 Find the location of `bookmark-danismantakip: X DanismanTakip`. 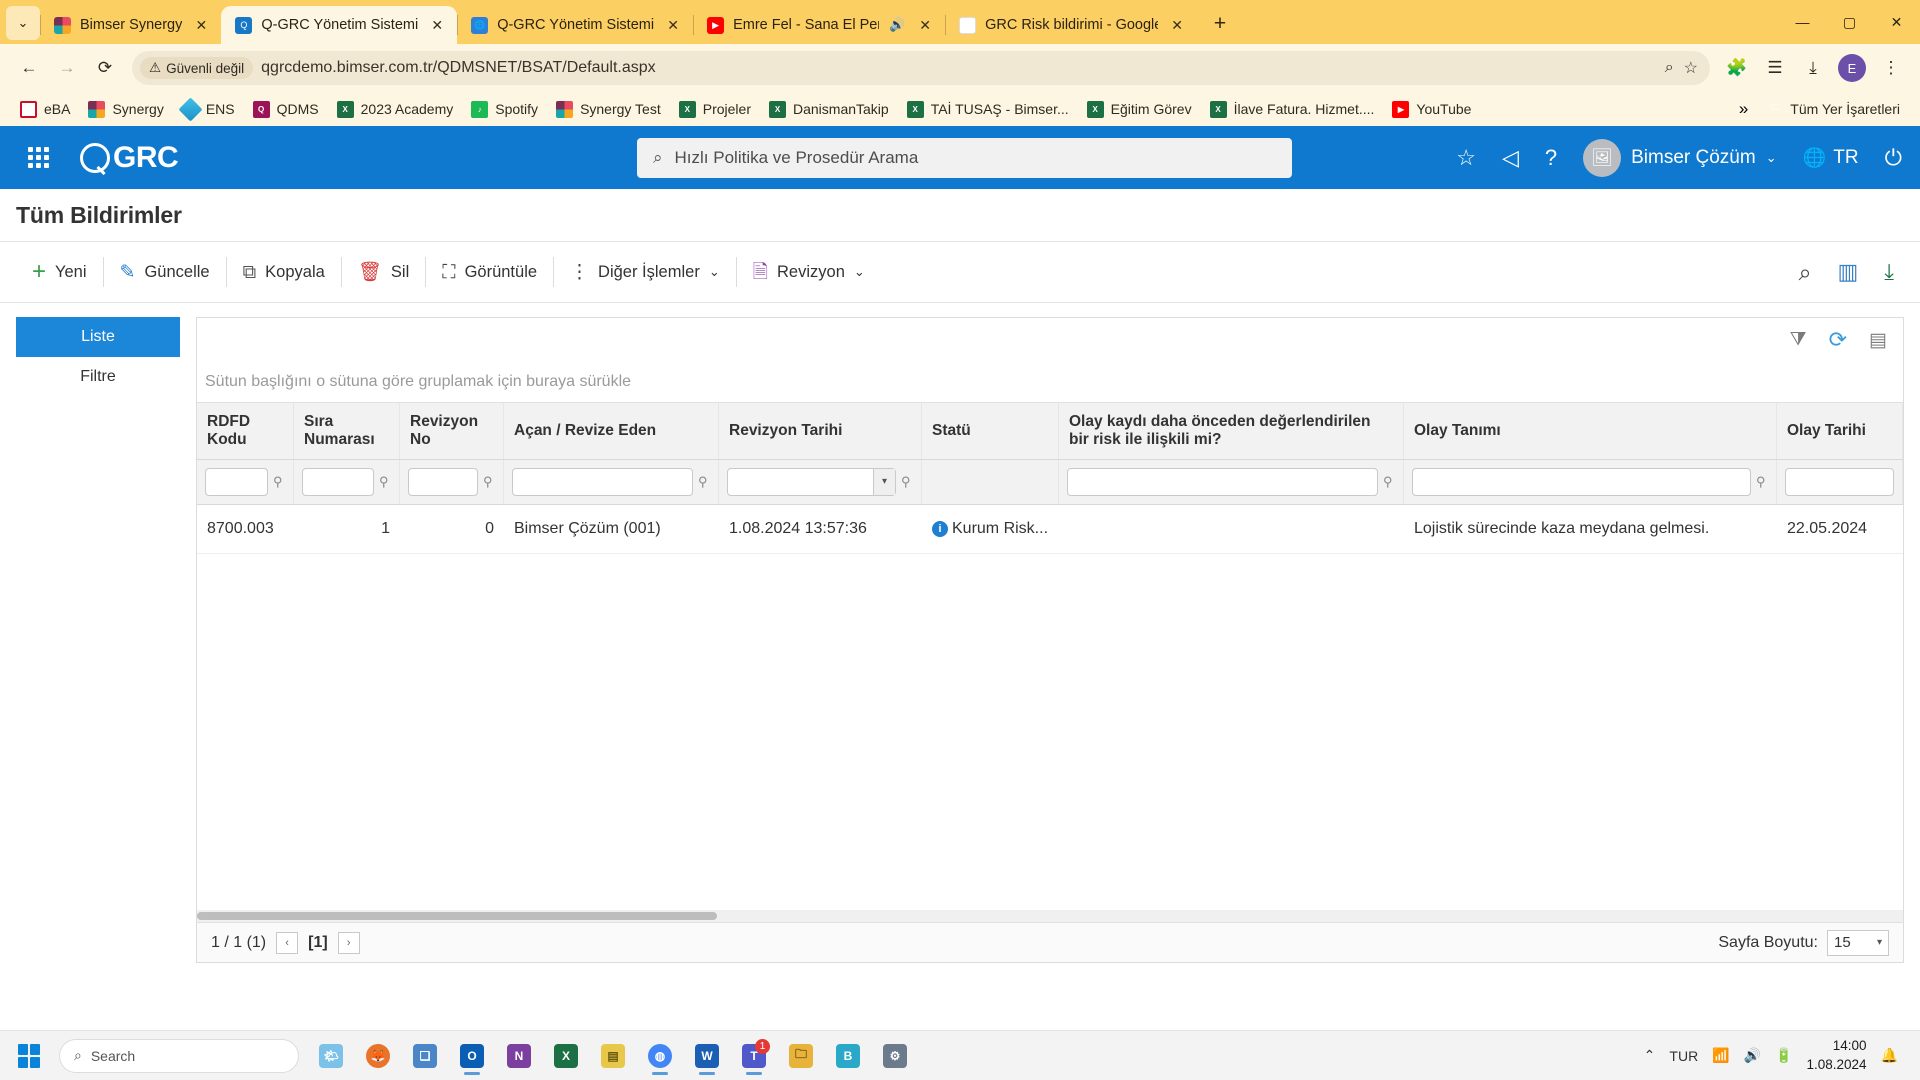

bookmark-danismantakip: X DanismanTakip is located at coordinates (829, 109).